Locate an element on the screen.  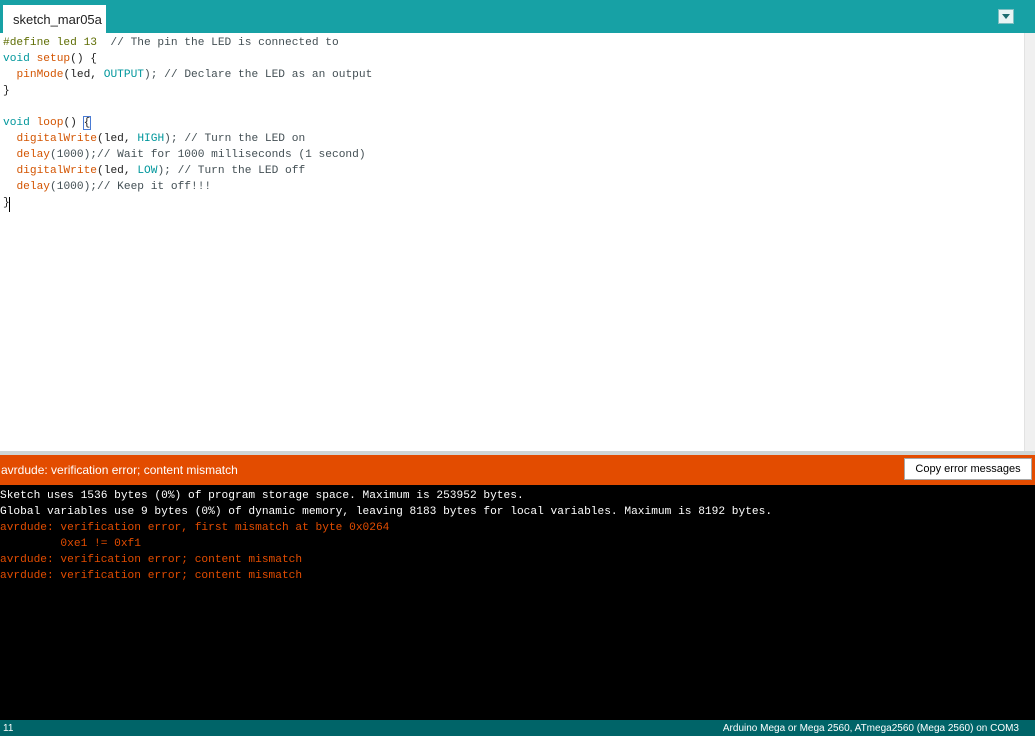
code-comment: // The pin the LED is connected to is located at coordinates (218, 43).